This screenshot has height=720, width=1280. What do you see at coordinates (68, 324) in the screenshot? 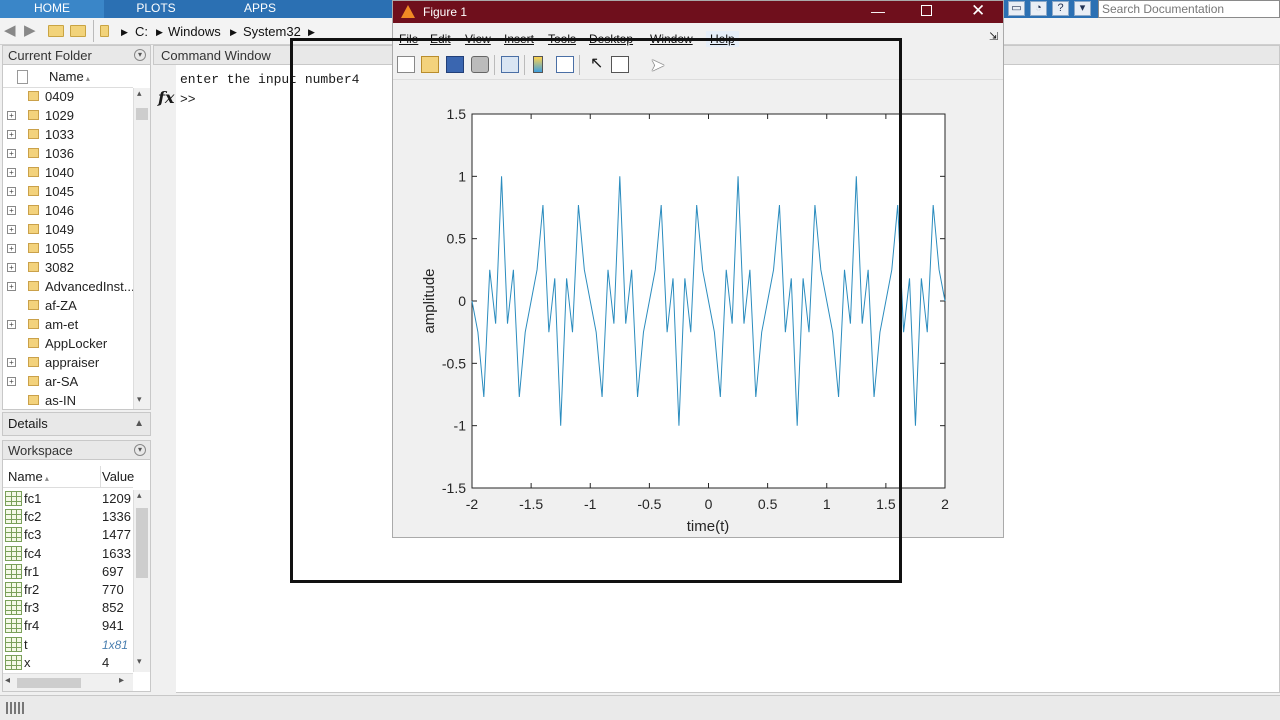
I see `folder-row: + am-et` at bounding box center [68, 324].